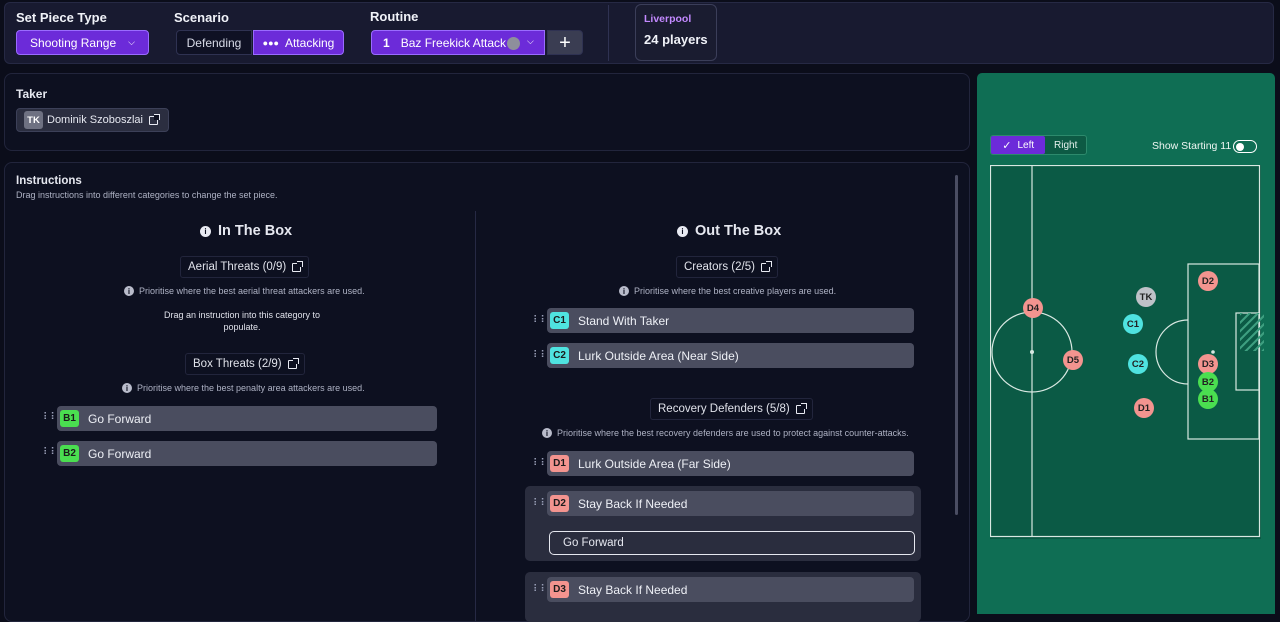 The width and height of the screenshot is (1280, 622). I want to click on creators-title: Creators (2/5), so click(719, 267).